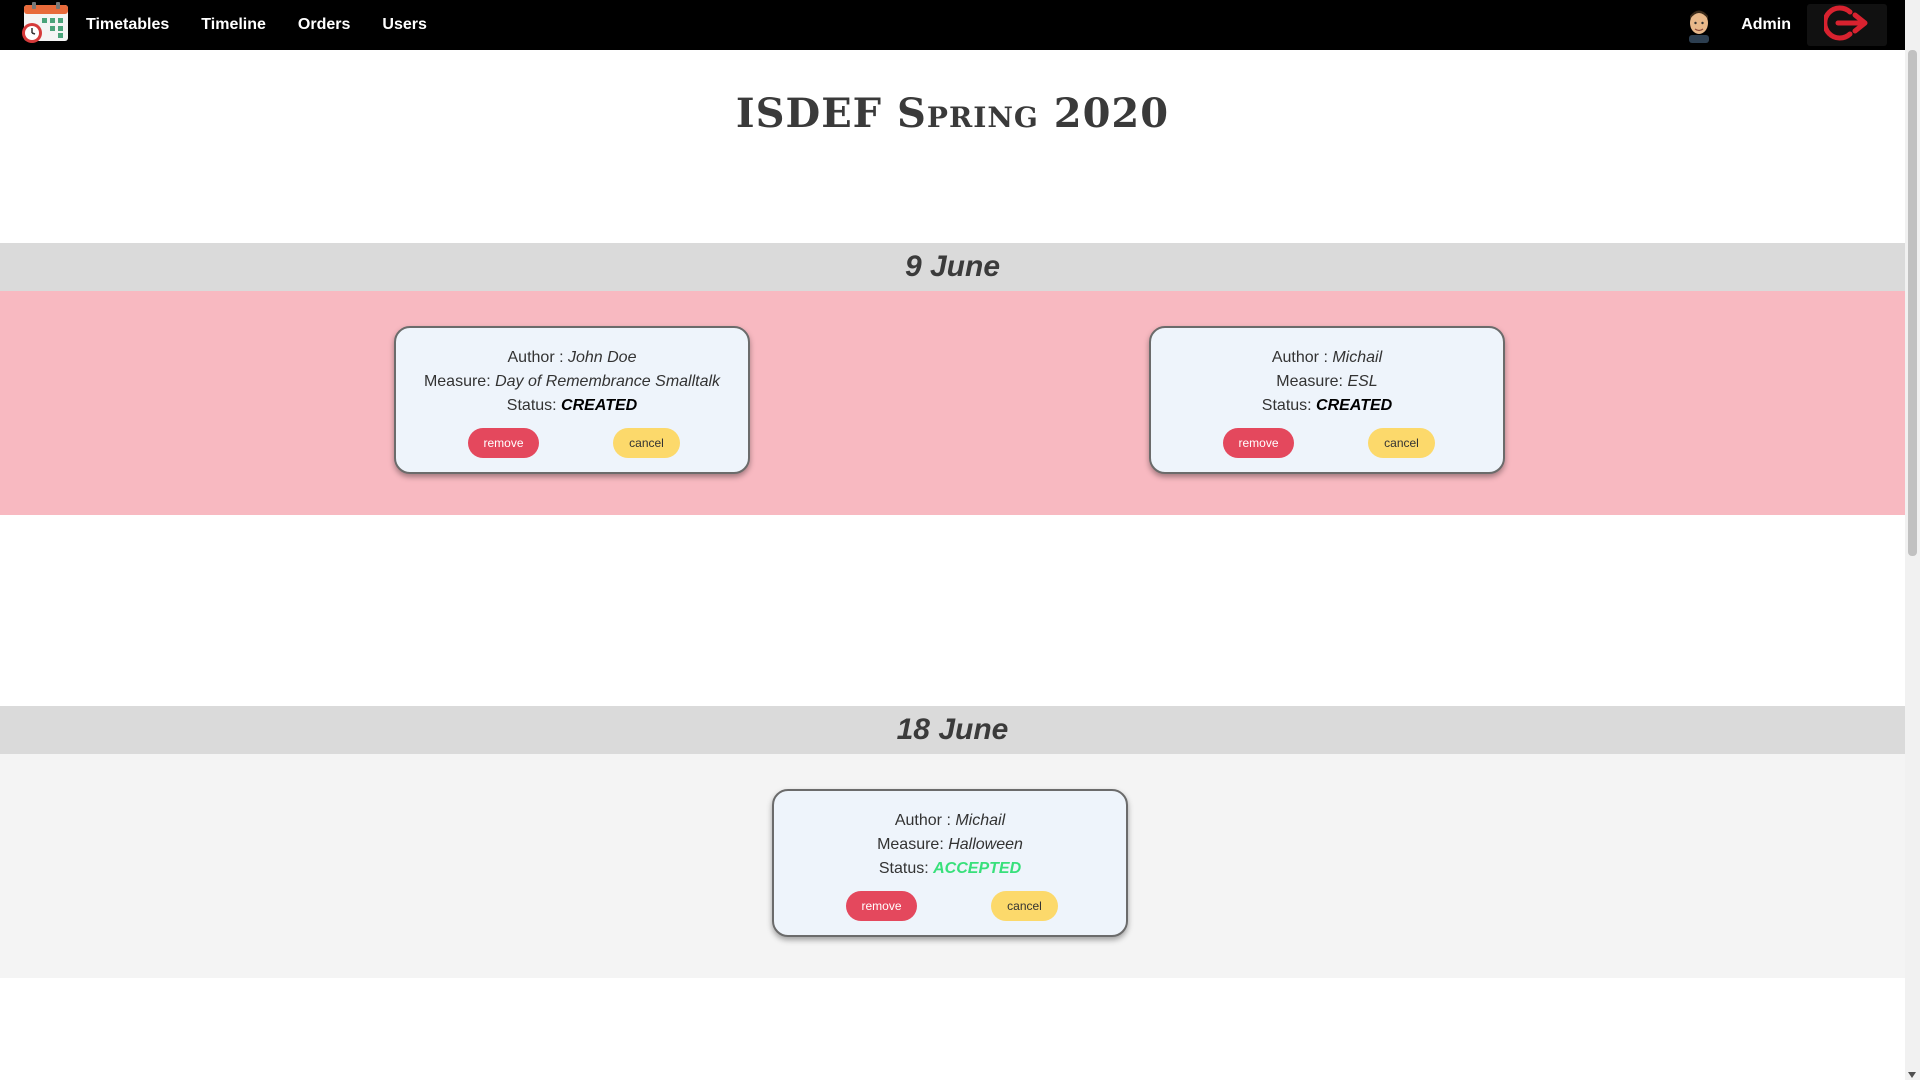  Describe the element at coordinates (572, 381) in the screenshot. I see `order-measure: Measure: Day of Remembrance Smalltalk` at that location.